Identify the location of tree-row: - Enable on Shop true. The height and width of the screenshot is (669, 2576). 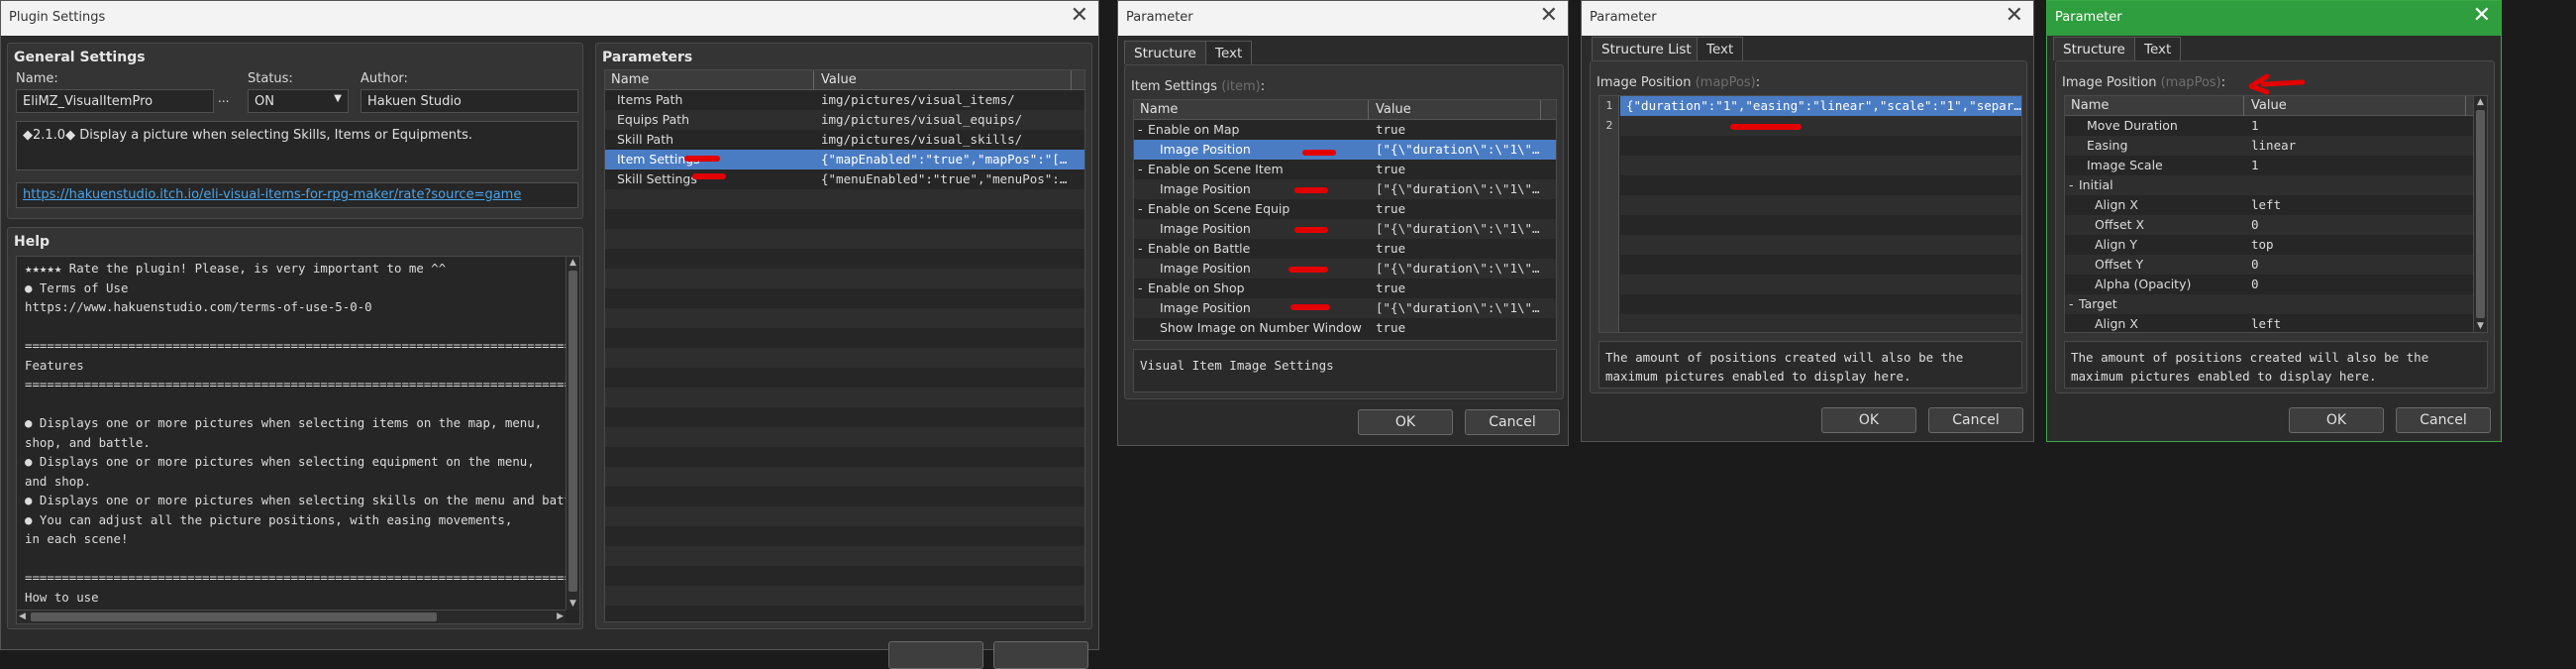
(1345, 288).